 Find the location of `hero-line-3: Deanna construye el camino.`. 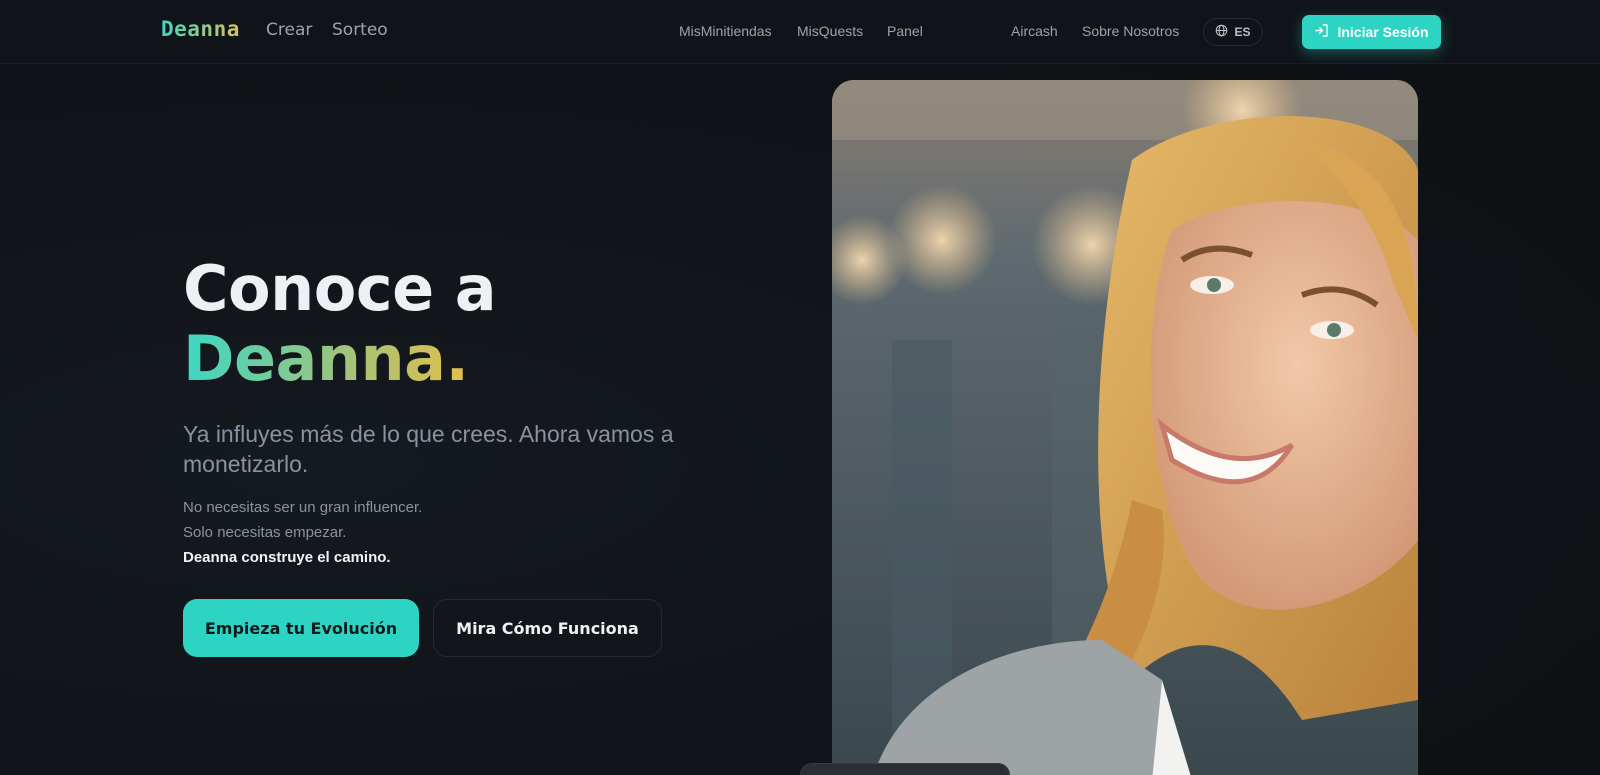

hero-line-3: Deanna construye el camino. is located at coordinates (287, 557).